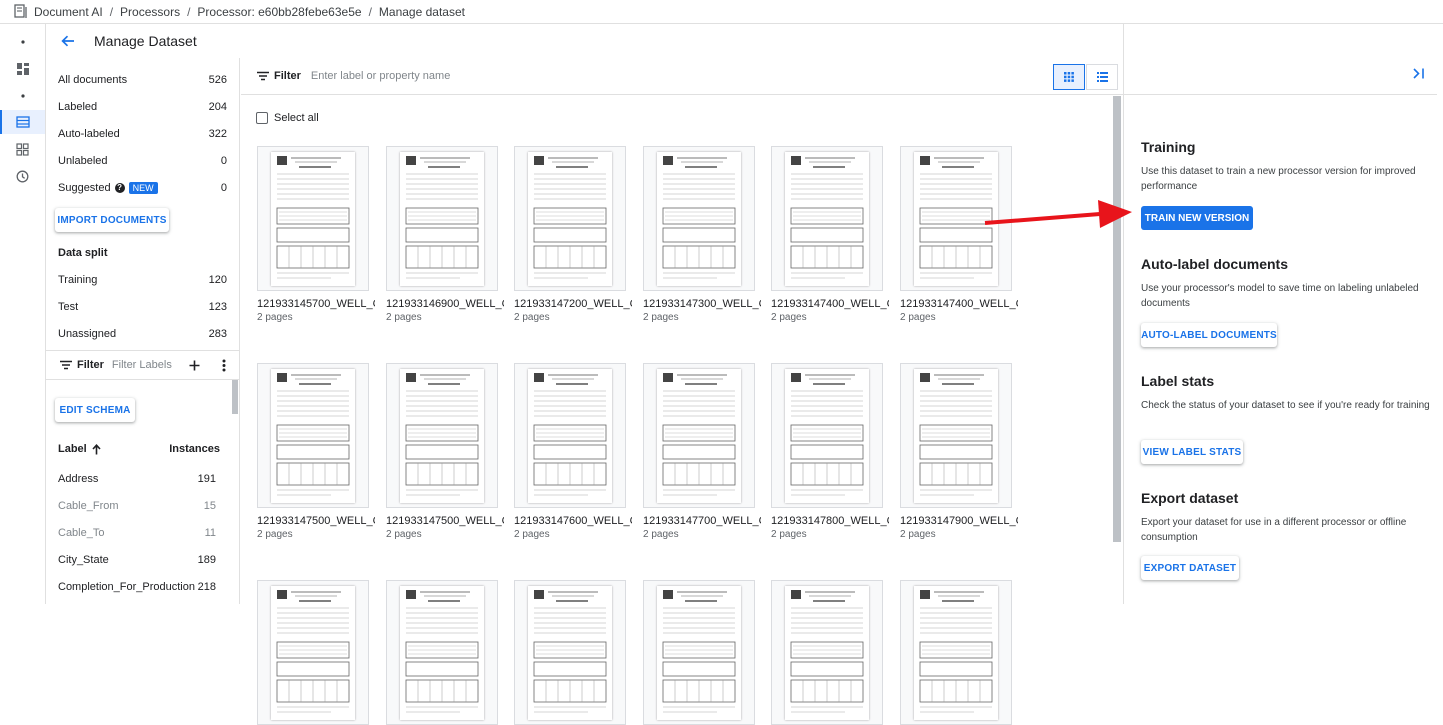  I want to click on document-card: 121933145700_WELL_COM... 2 pages, so click(316, 234).